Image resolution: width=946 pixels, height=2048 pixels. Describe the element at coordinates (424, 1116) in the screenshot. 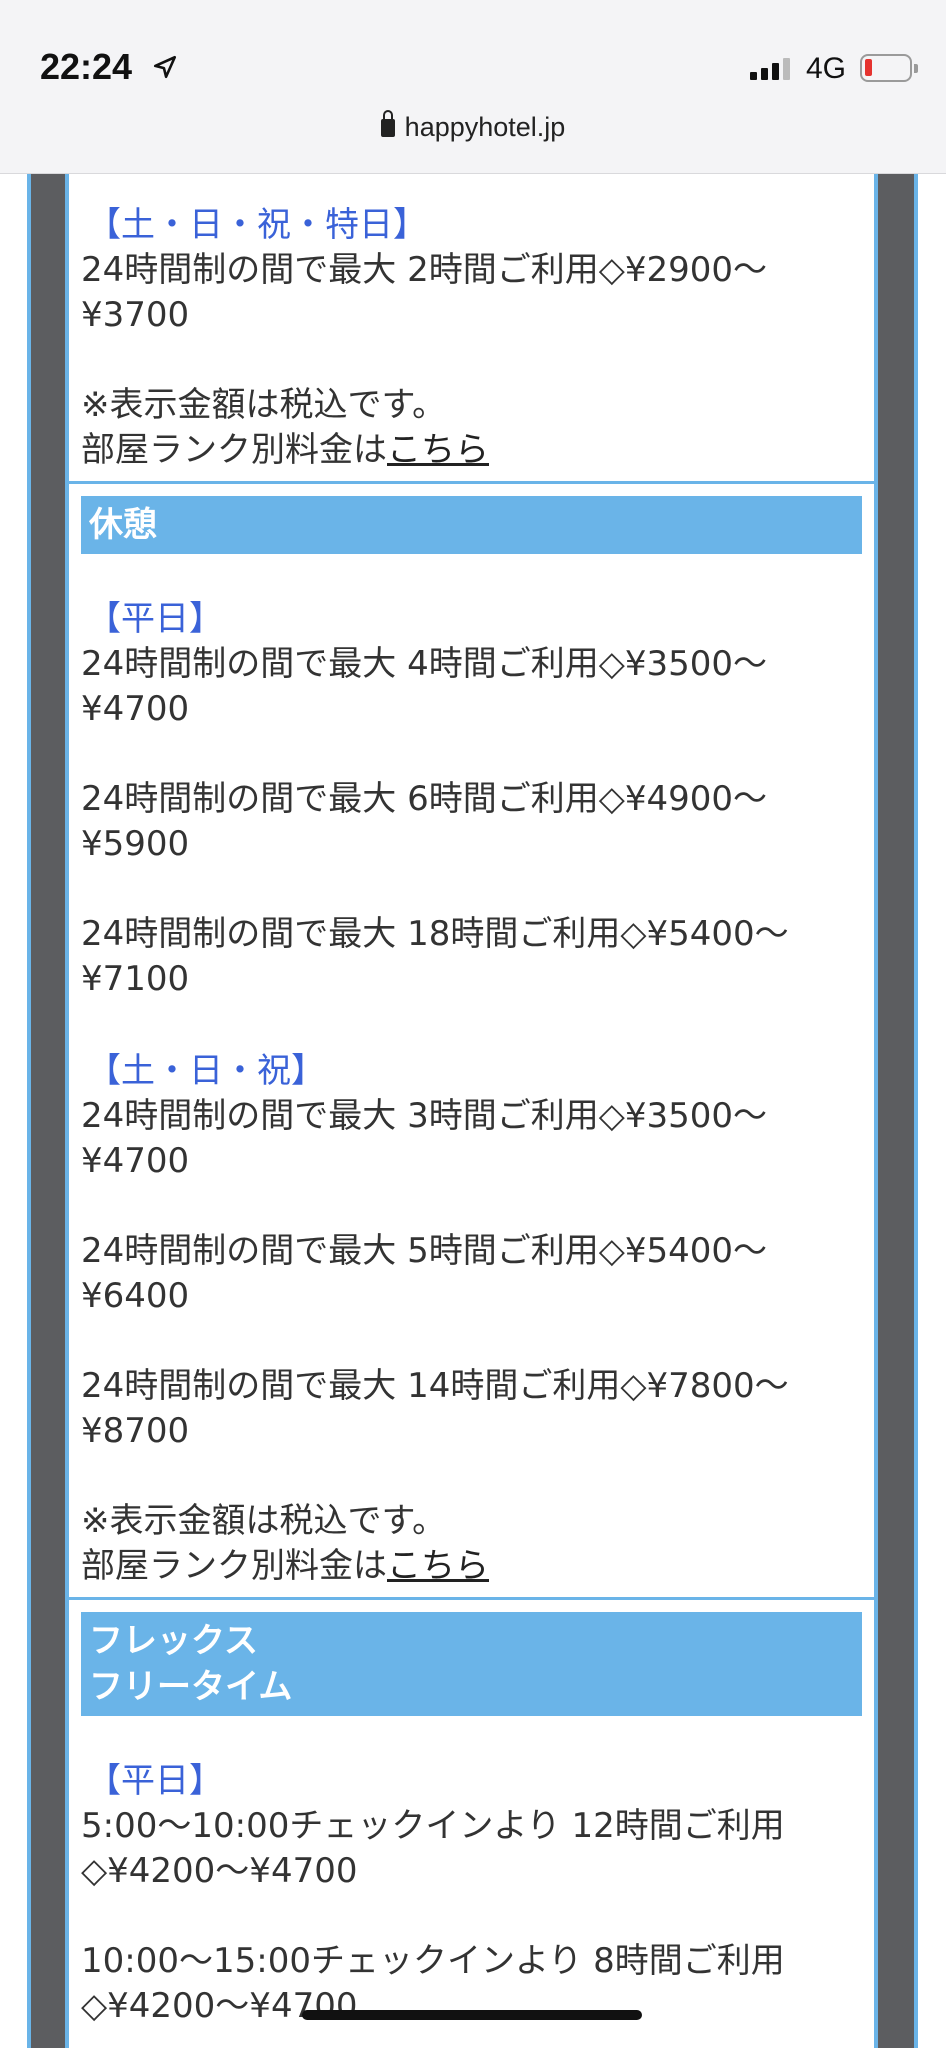

I see `rate-line: 24時間制の間で最大 3時間ご利用◇¥3500〜` at that location.